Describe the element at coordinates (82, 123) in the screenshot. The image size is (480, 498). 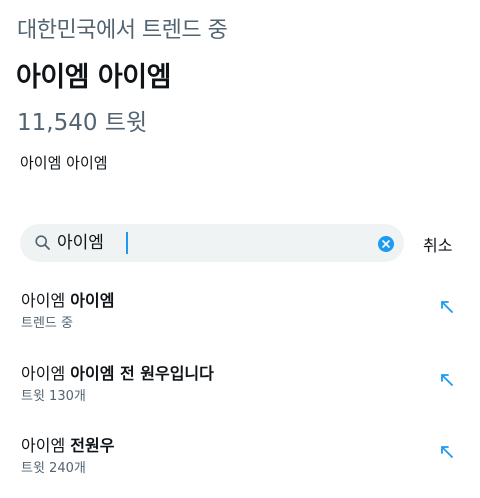
I see `trend-tweet-count: 11,540 트윗` at that location.